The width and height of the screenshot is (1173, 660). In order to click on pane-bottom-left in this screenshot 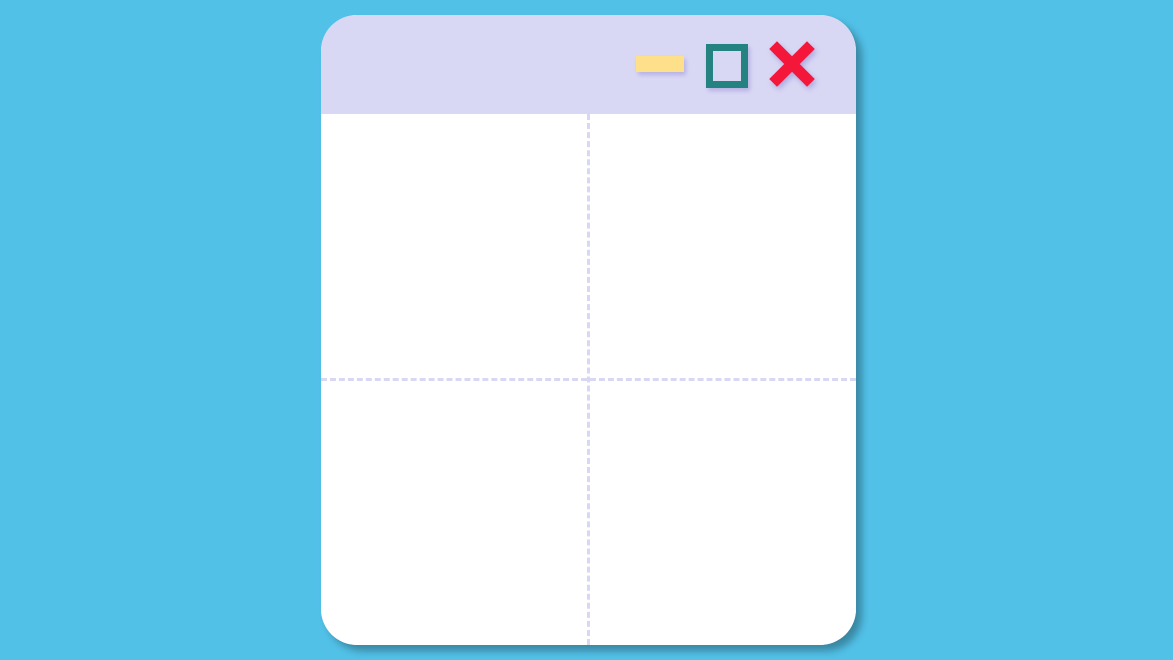, I will do `click(454, 513)`.